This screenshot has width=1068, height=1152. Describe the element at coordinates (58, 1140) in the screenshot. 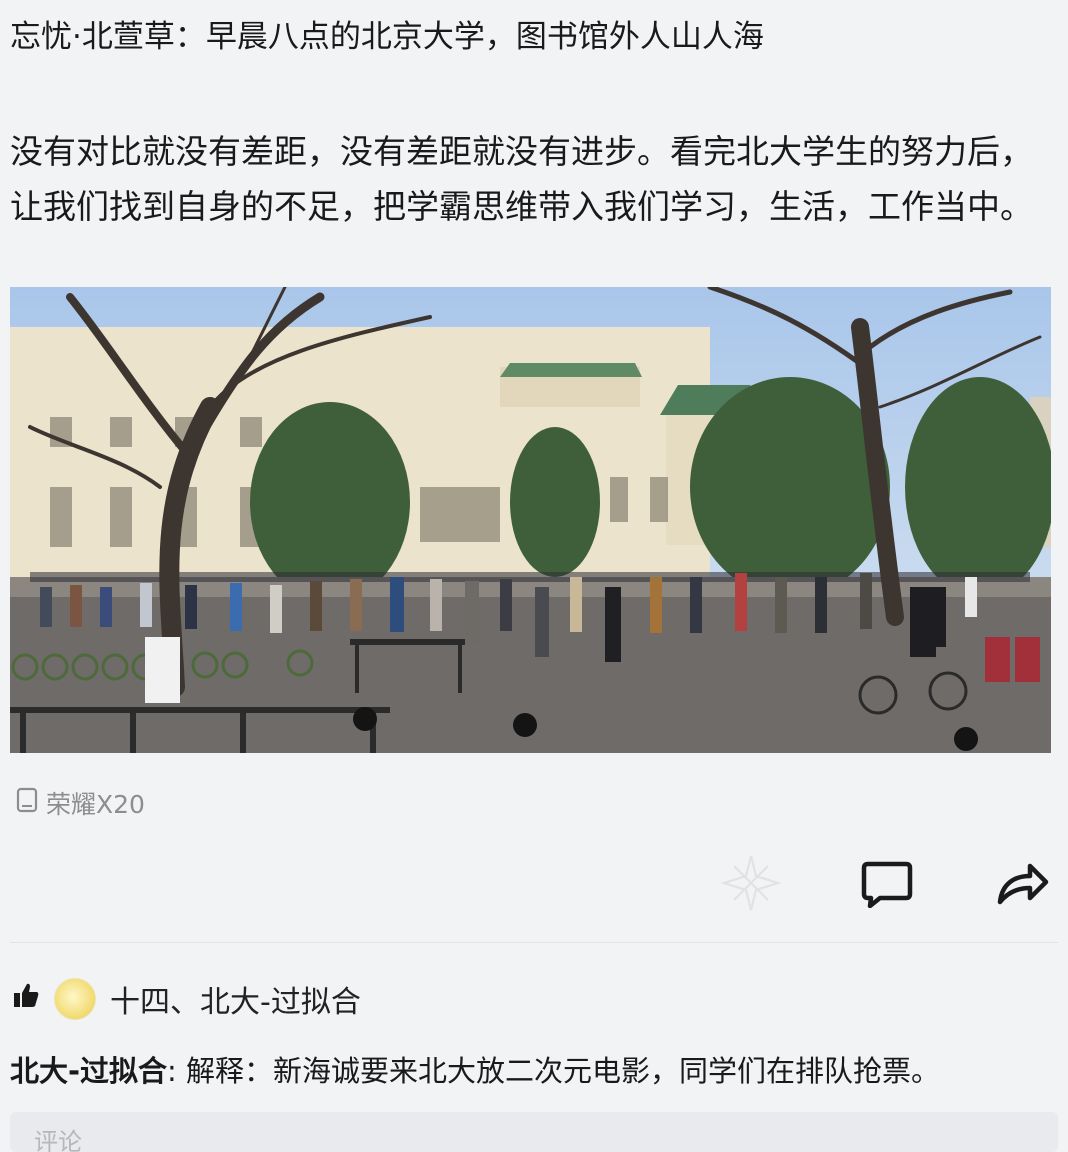

I see `comment-placeholder: 评论` at that location.